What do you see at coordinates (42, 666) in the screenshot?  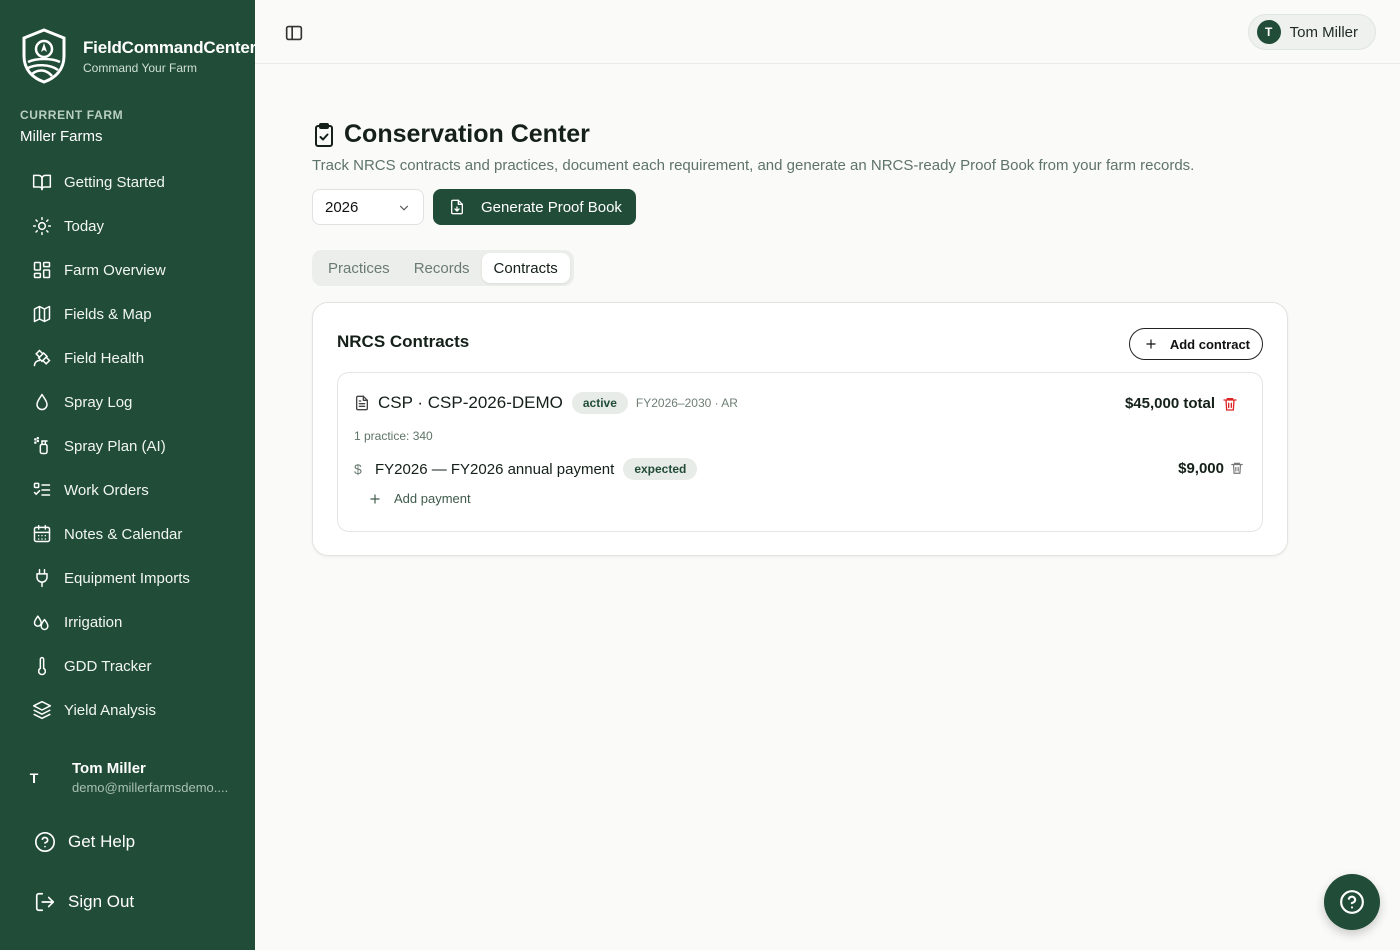 I see `thermometer-icon` at bounding box center [42, 666].